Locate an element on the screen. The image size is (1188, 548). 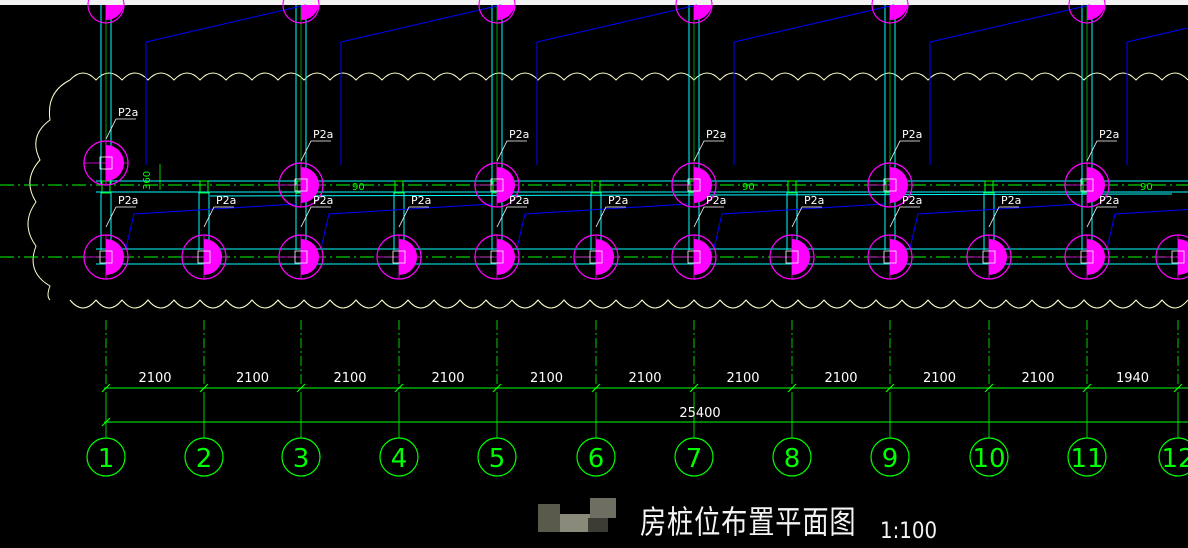
axis-number: 4 is located at coordinates (399, 459).